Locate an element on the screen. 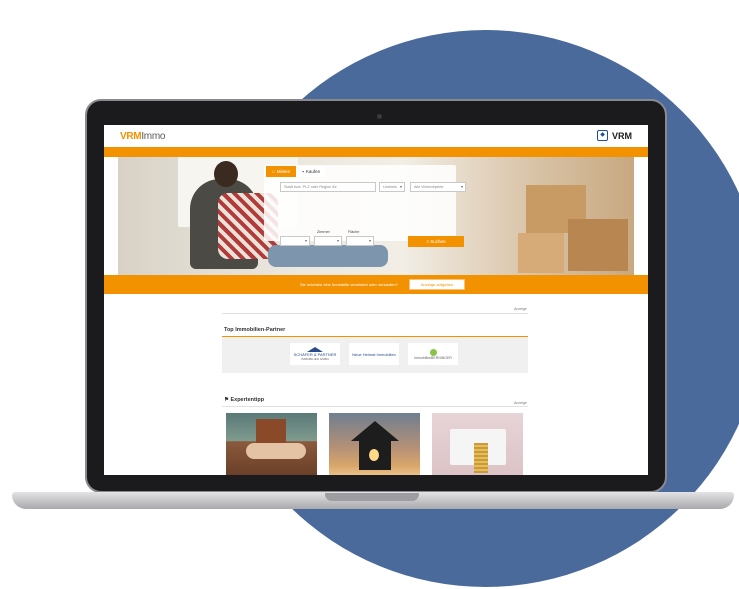 This screenshot has width=739, height=589. price-select: ▾ is located at coordinates (295, 241).